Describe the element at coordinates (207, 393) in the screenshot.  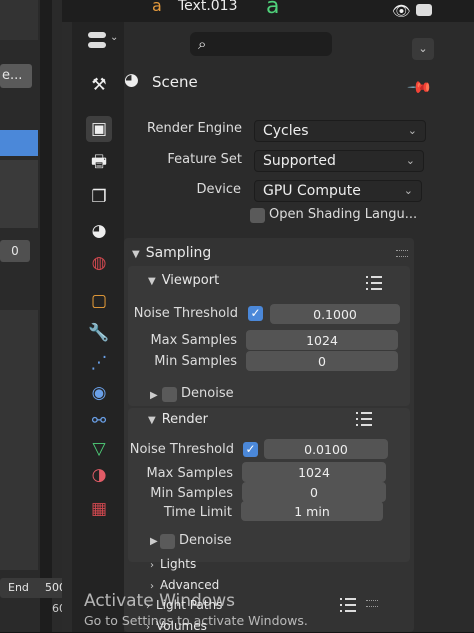
I see `viewport-denoise-label: Denoise` at that location.